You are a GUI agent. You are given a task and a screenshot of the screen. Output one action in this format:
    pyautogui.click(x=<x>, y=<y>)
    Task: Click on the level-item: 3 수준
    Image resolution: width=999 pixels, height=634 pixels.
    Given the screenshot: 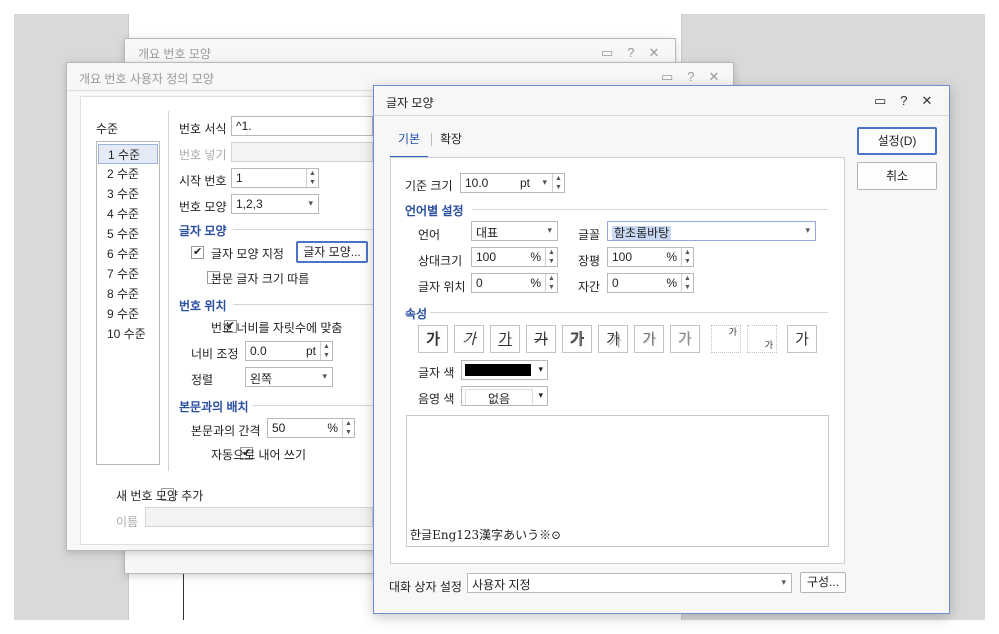 What is the action you would take?
    pyautogui.click(x=128, y=194)
    